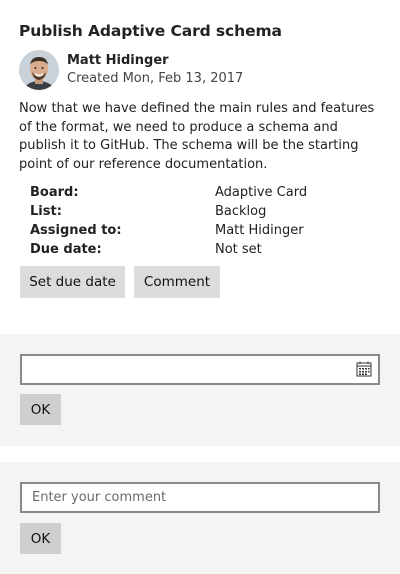 The width and height of the screenshot is (400, 574). Describe the element at coordinates (238, 249) in the screenshot. I see `fact-value: Not set` at that location.